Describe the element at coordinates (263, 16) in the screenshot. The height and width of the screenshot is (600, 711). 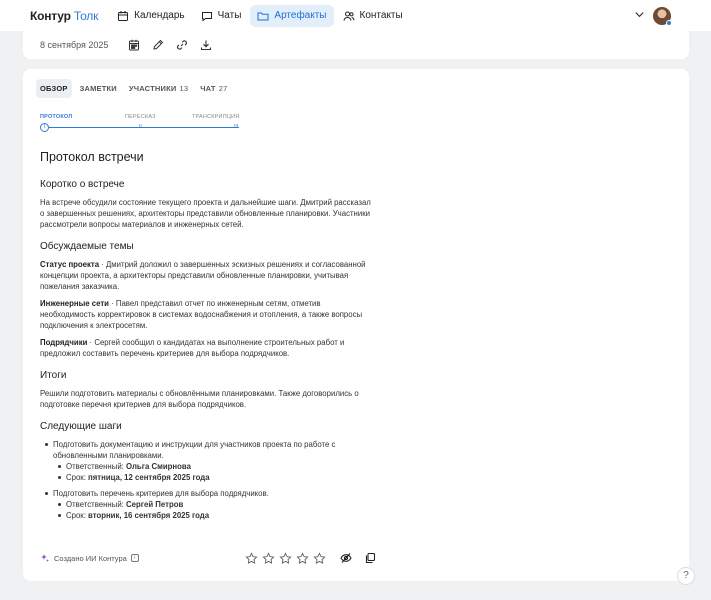
I see `folder-icon` at that location.